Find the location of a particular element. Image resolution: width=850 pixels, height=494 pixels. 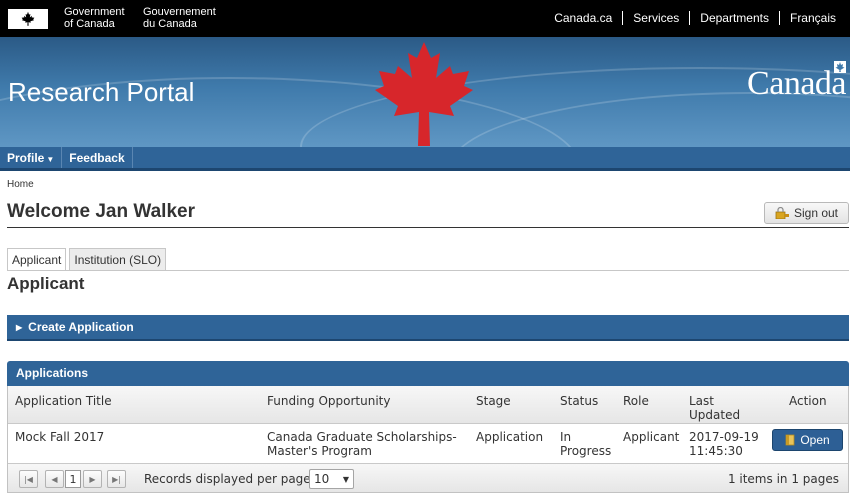

open-button: Open is located at coordinates (807, 440).